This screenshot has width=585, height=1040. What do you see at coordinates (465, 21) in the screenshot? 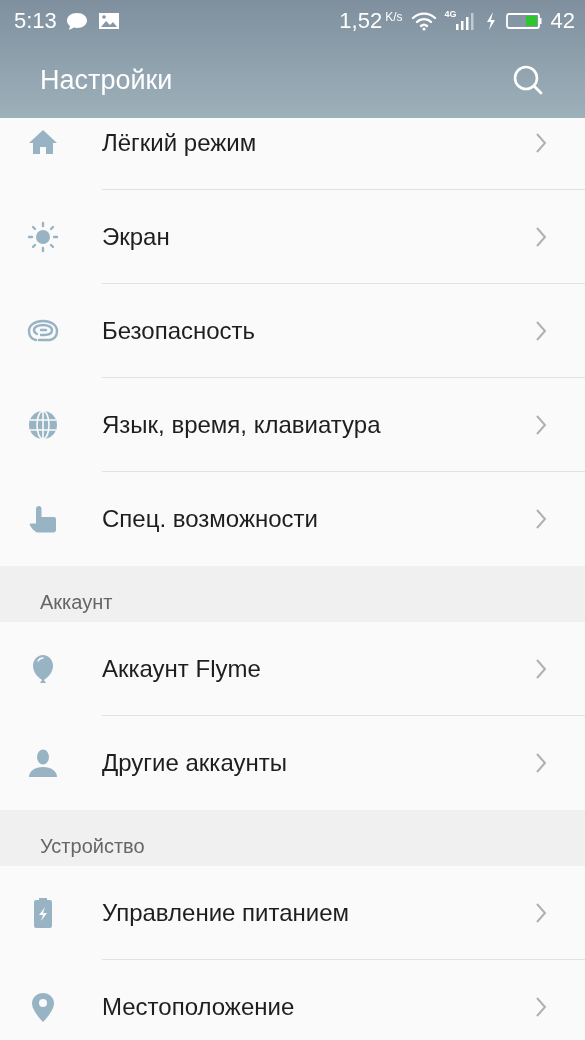
I see `signal-icon` at bounding box center [465, 21].